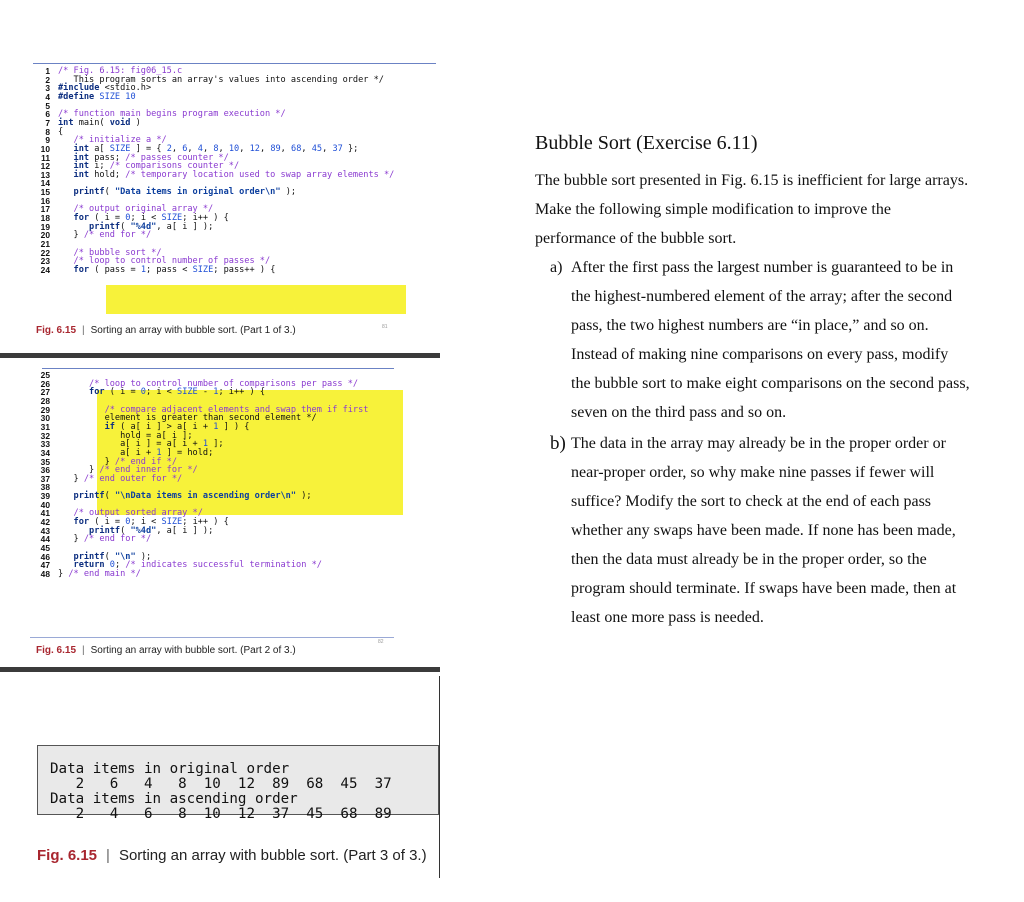  What do you see at coordinates (212, 637) in the screenshot?
I see `caption-rule` at bounding box center [212, 637].